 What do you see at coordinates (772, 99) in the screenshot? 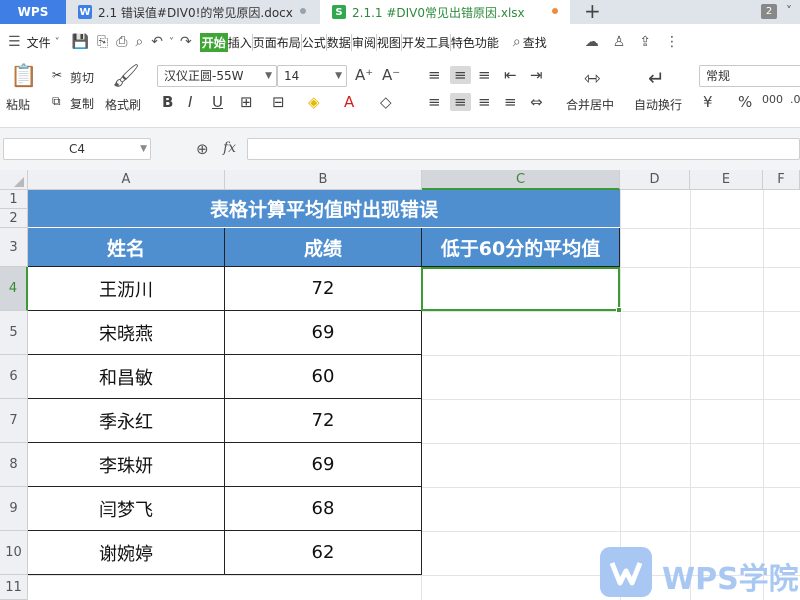
I see `thousands-icon: 000` at bounding box center [772, 99].